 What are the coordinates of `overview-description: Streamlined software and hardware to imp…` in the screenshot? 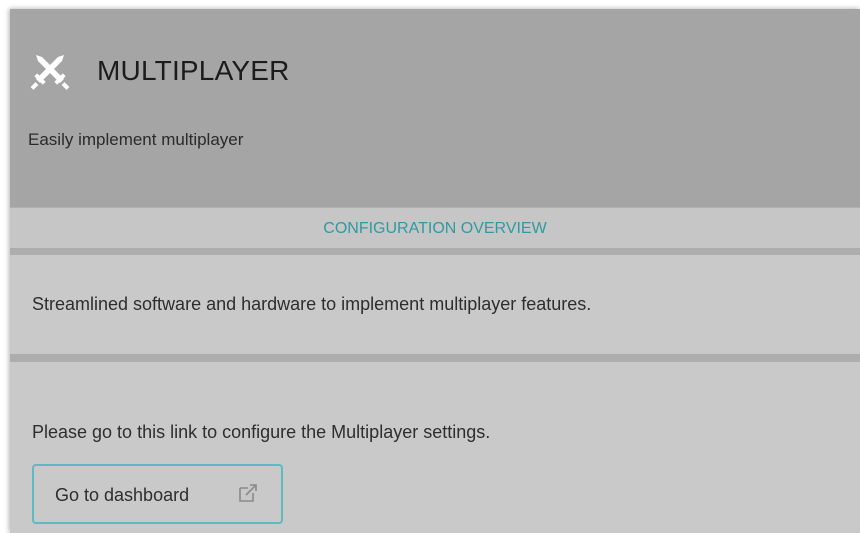 It's located at (312, 304).